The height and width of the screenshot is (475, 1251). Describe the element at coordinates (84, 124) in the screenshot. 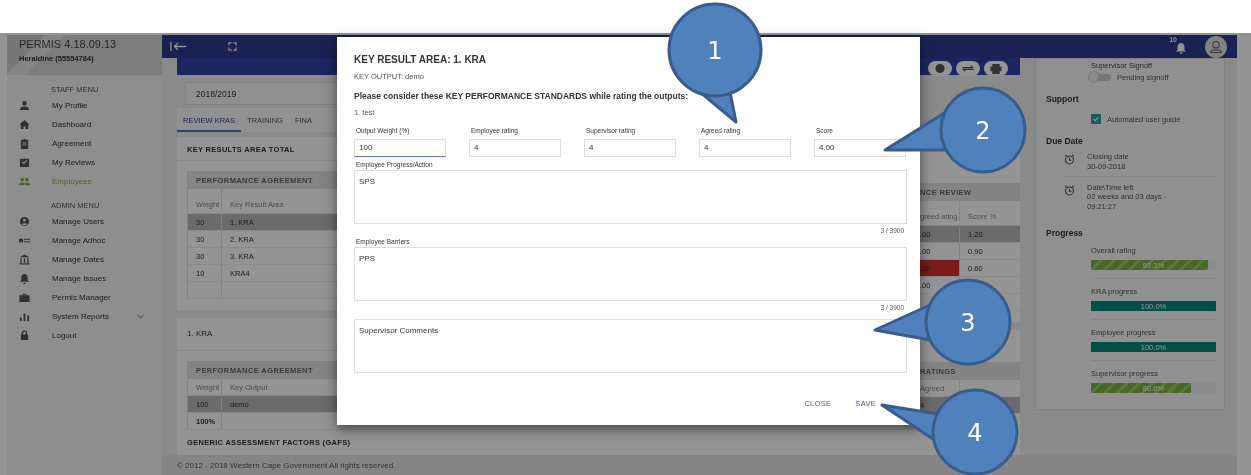

I see `menu-item: Dashboard` at that location.